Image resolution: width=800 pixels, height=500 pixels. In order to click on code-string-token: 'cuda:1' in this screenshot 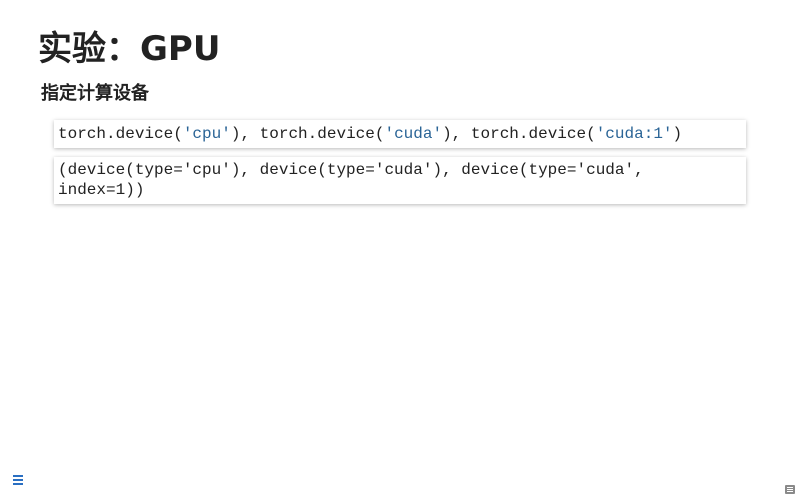, I will do `click(634, 134)`.